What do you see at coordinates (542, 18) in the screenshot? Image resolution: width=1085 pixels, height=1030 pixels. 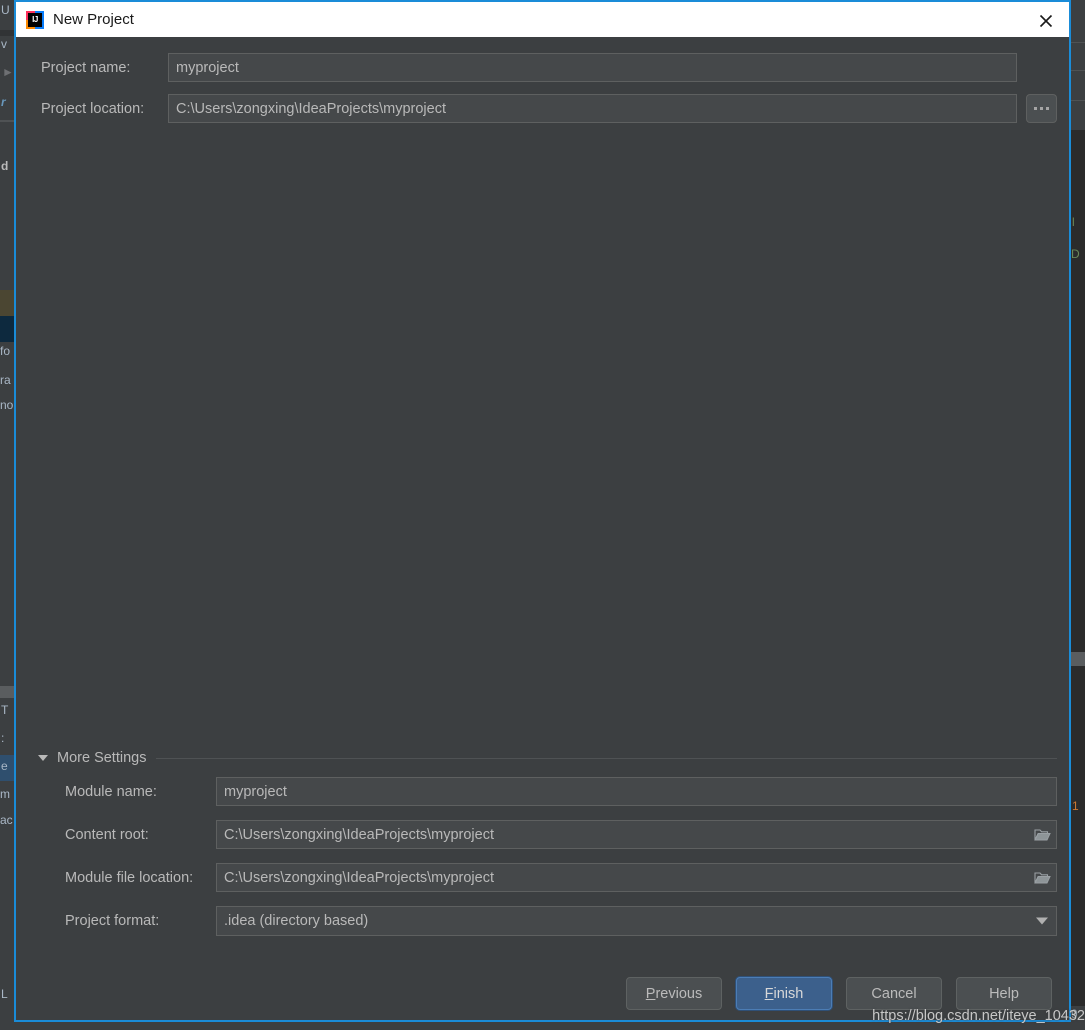 I see `dialog-titlebar: IJ New Project` at bounding box center [542, 18].